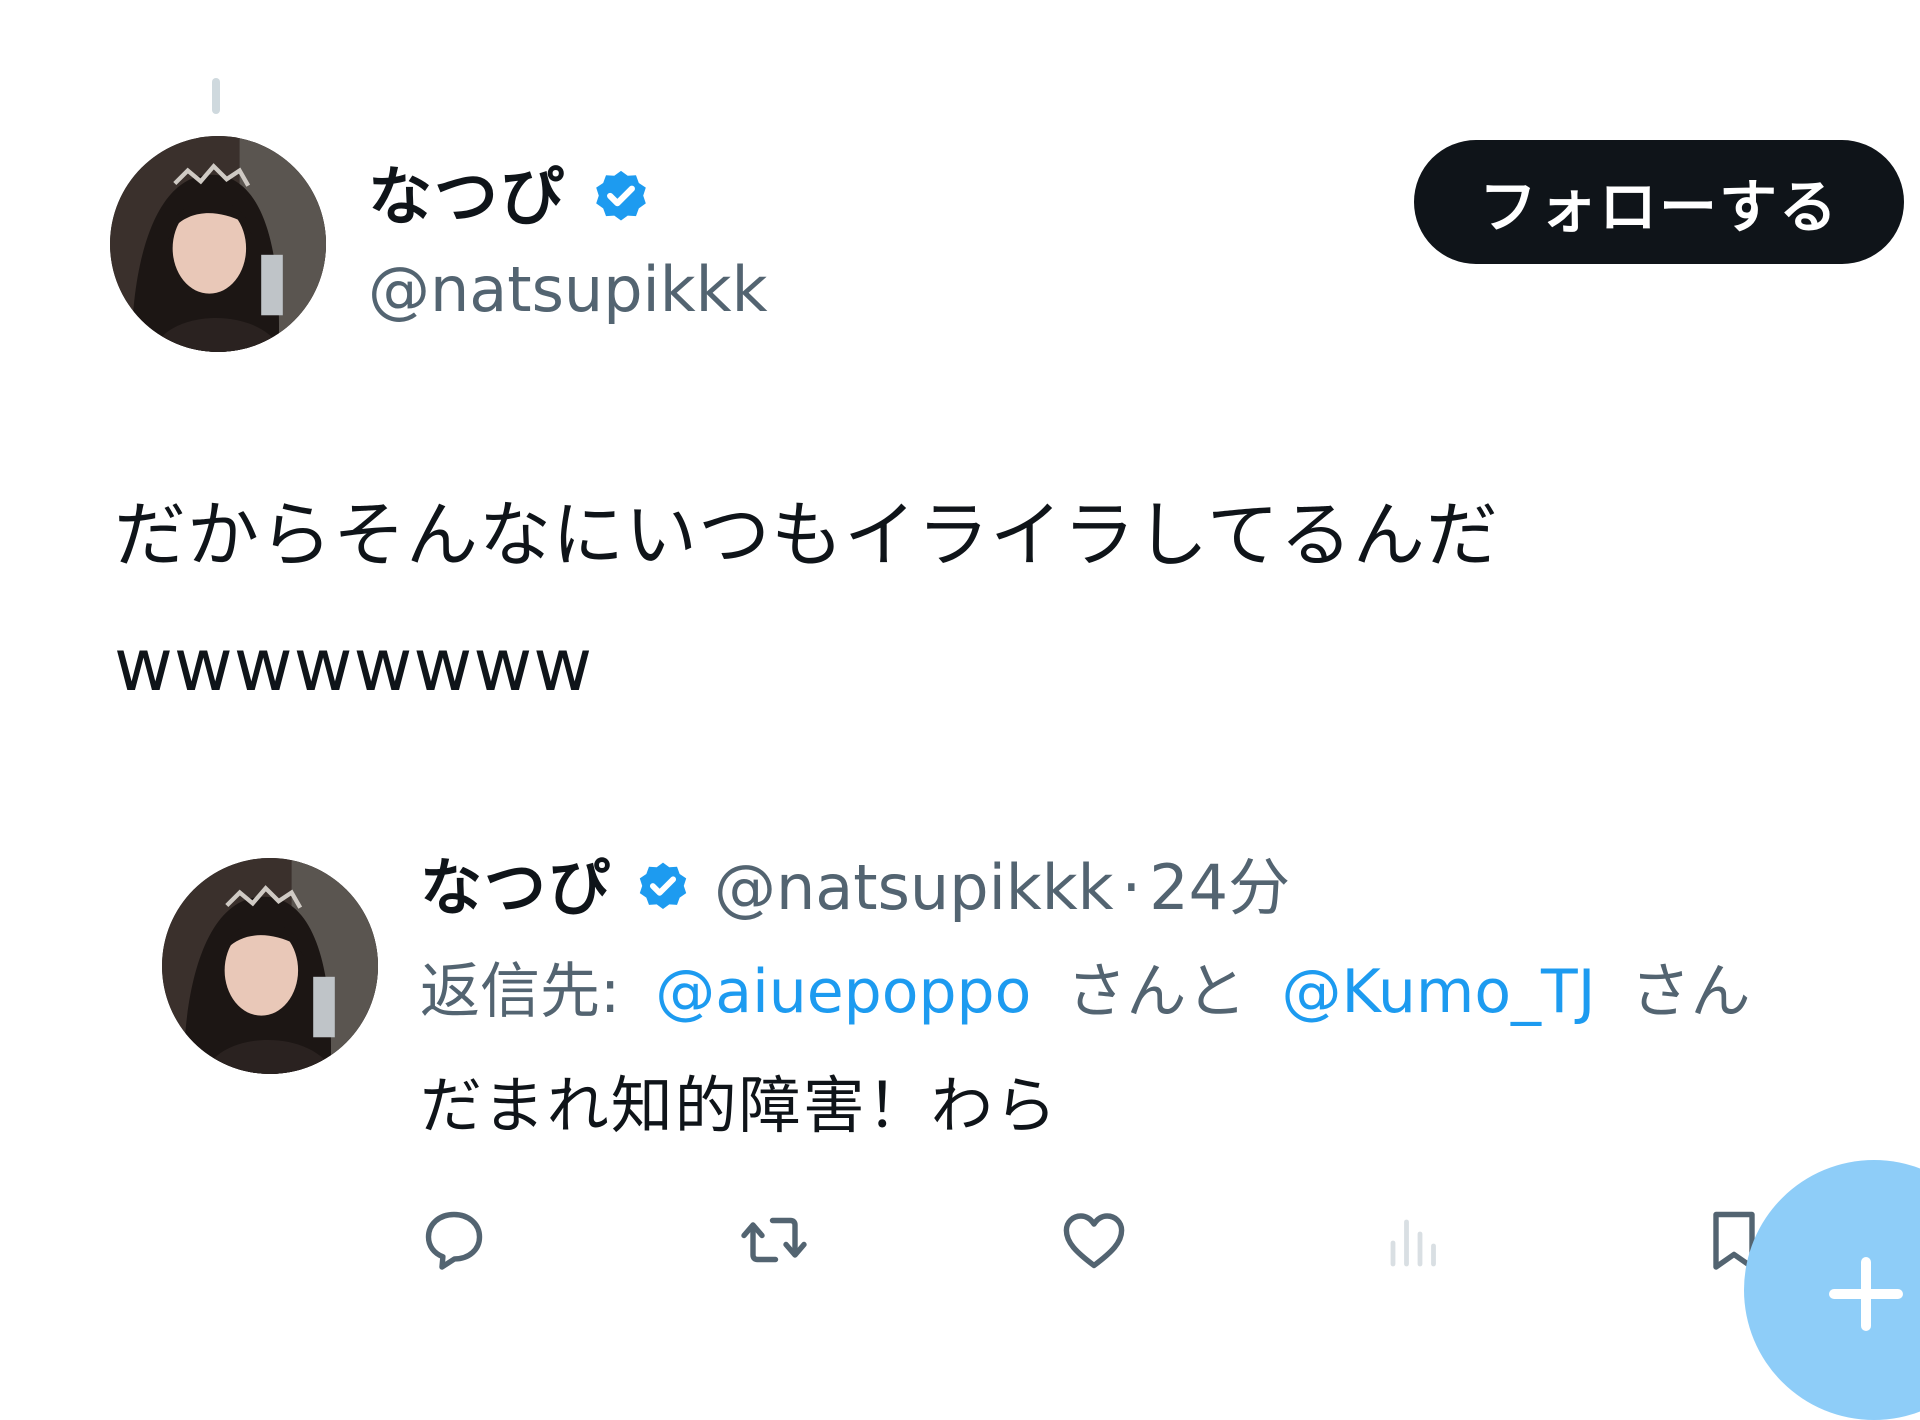  I want to click on compose-plus-icon, so click(1866, 1294).